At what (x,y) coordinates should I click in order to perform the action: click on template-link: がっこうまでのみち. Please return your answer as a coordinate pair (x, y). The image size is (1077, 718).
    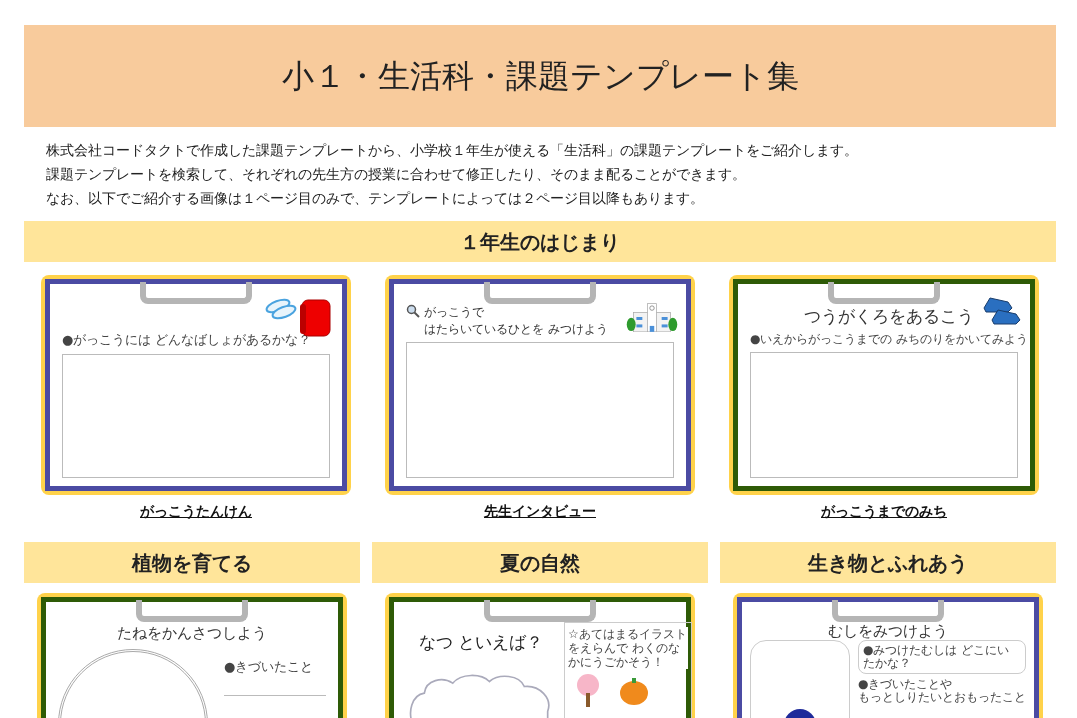
    Looking at the image, I should click on (884, 511).